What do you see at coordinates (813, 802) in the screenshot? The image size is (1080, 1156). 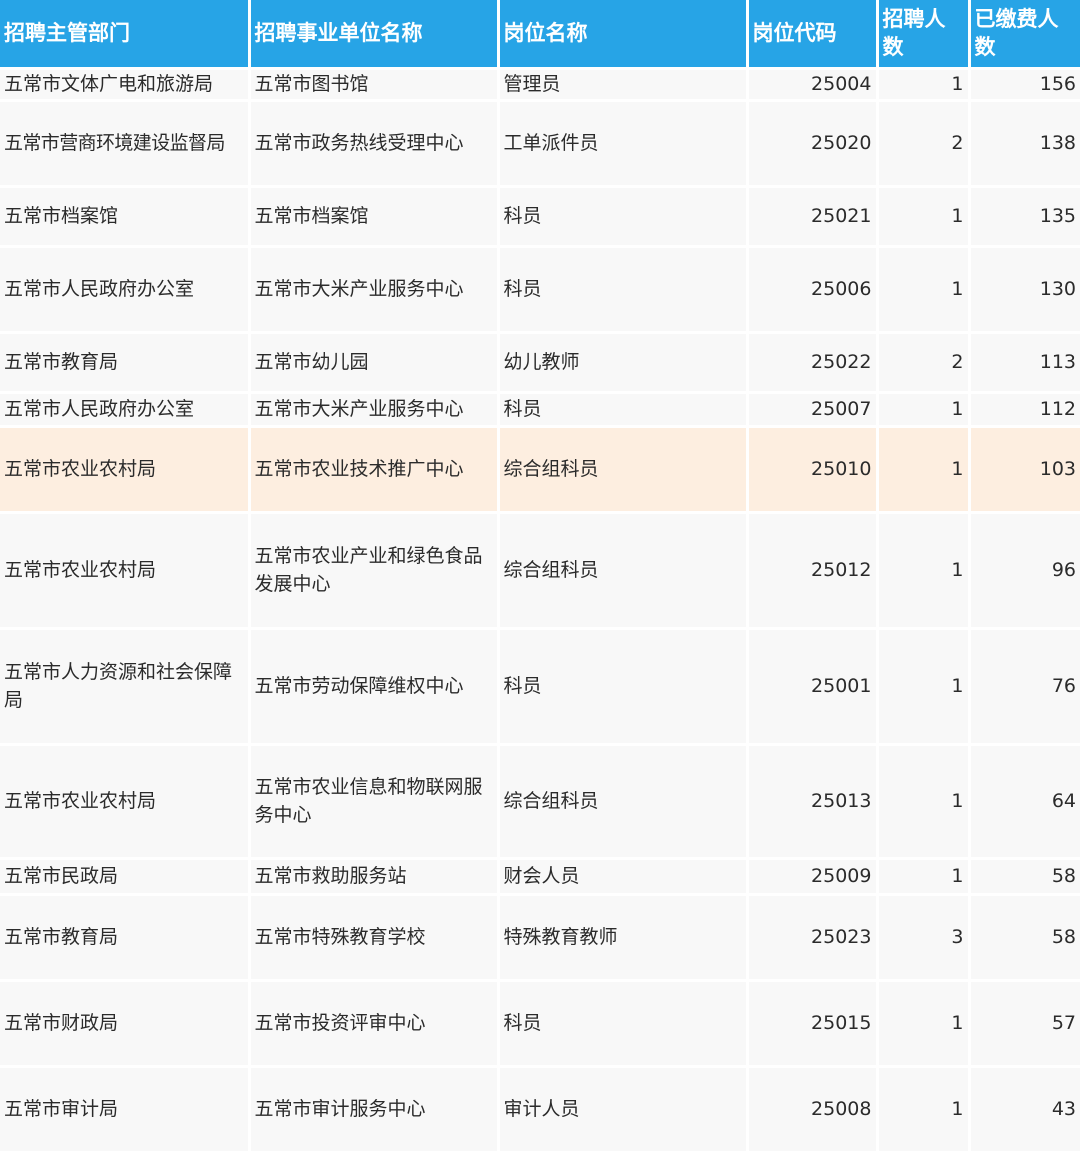 I see `cell-code: 25013` at bounding box center [813, 802].